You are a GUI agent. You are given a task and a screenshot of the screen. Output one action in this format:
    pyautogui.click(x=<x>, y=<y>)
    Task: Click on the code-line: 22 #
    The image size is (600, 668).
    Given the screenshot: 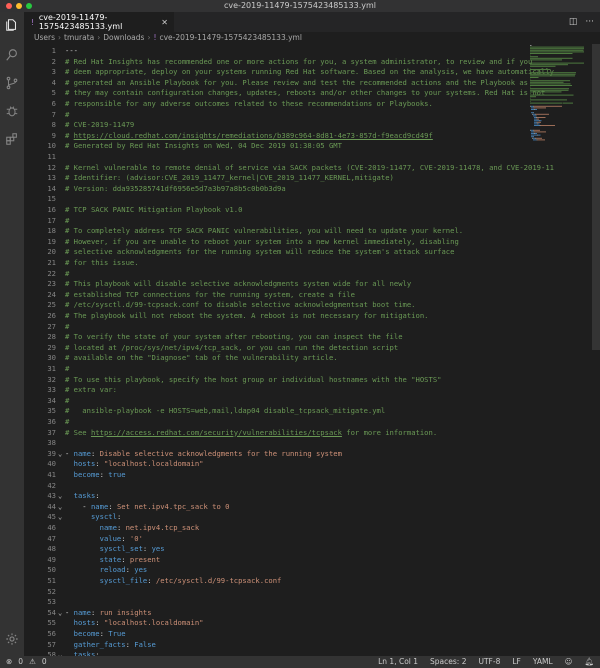 What is the action you would take?
    pyautogui.click(x=279, y=274)
    